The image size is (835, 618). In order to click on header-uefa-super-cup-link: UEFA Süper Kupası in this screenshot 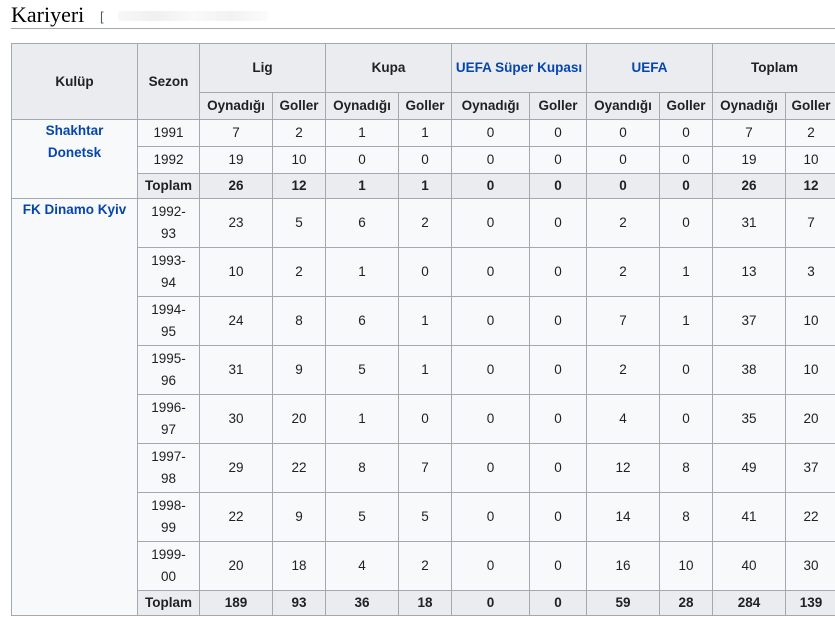, I will do `click(519, 68)`.